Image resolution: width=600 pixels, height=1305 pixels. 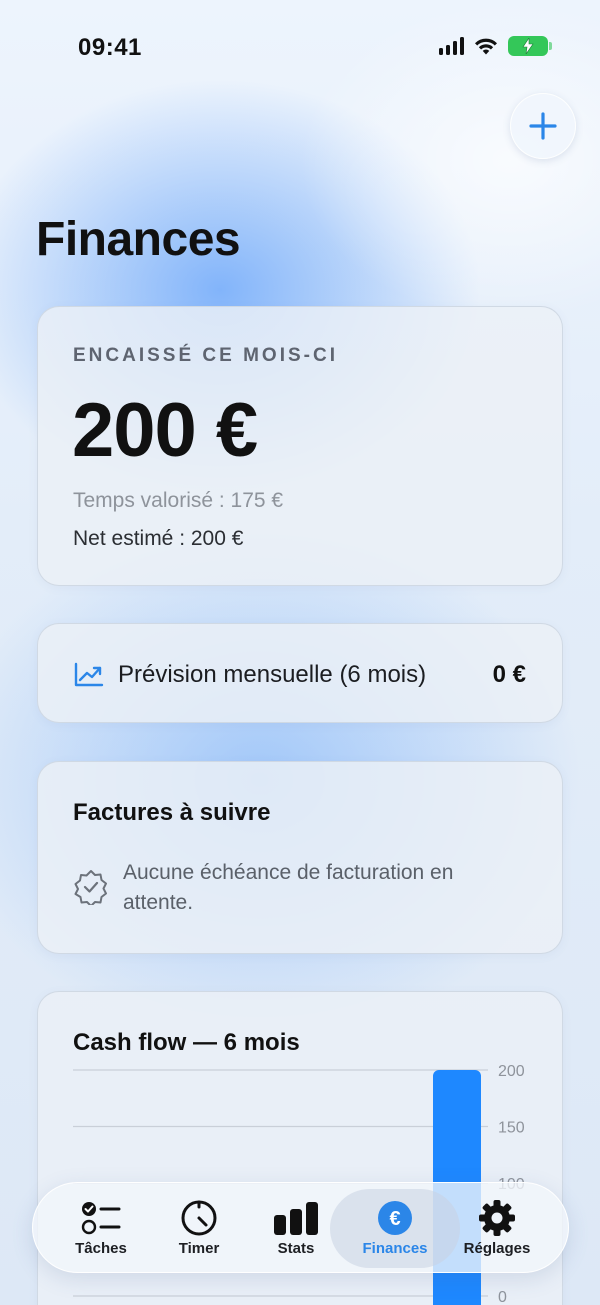 I want to click on add-button, so click(x=543, y=126).